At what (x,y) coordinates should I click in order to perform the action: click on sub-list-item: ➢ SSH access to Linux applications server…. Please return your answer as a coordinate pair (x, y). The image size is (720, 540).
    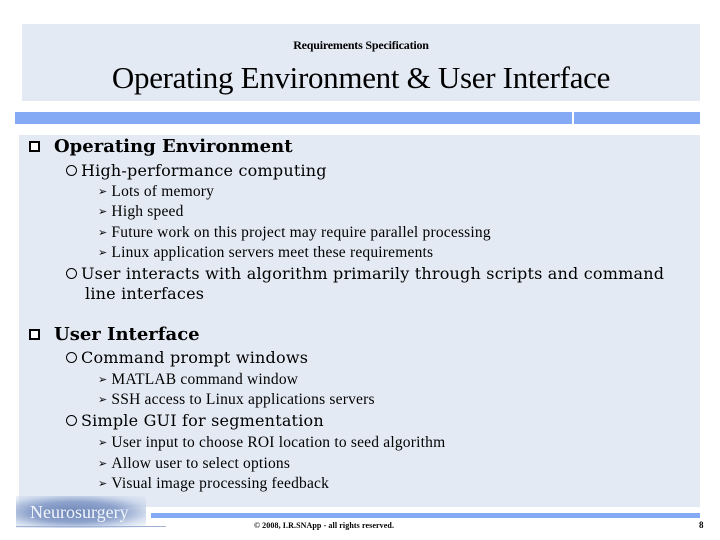
    Looking at the image, I should click on (236, 400).